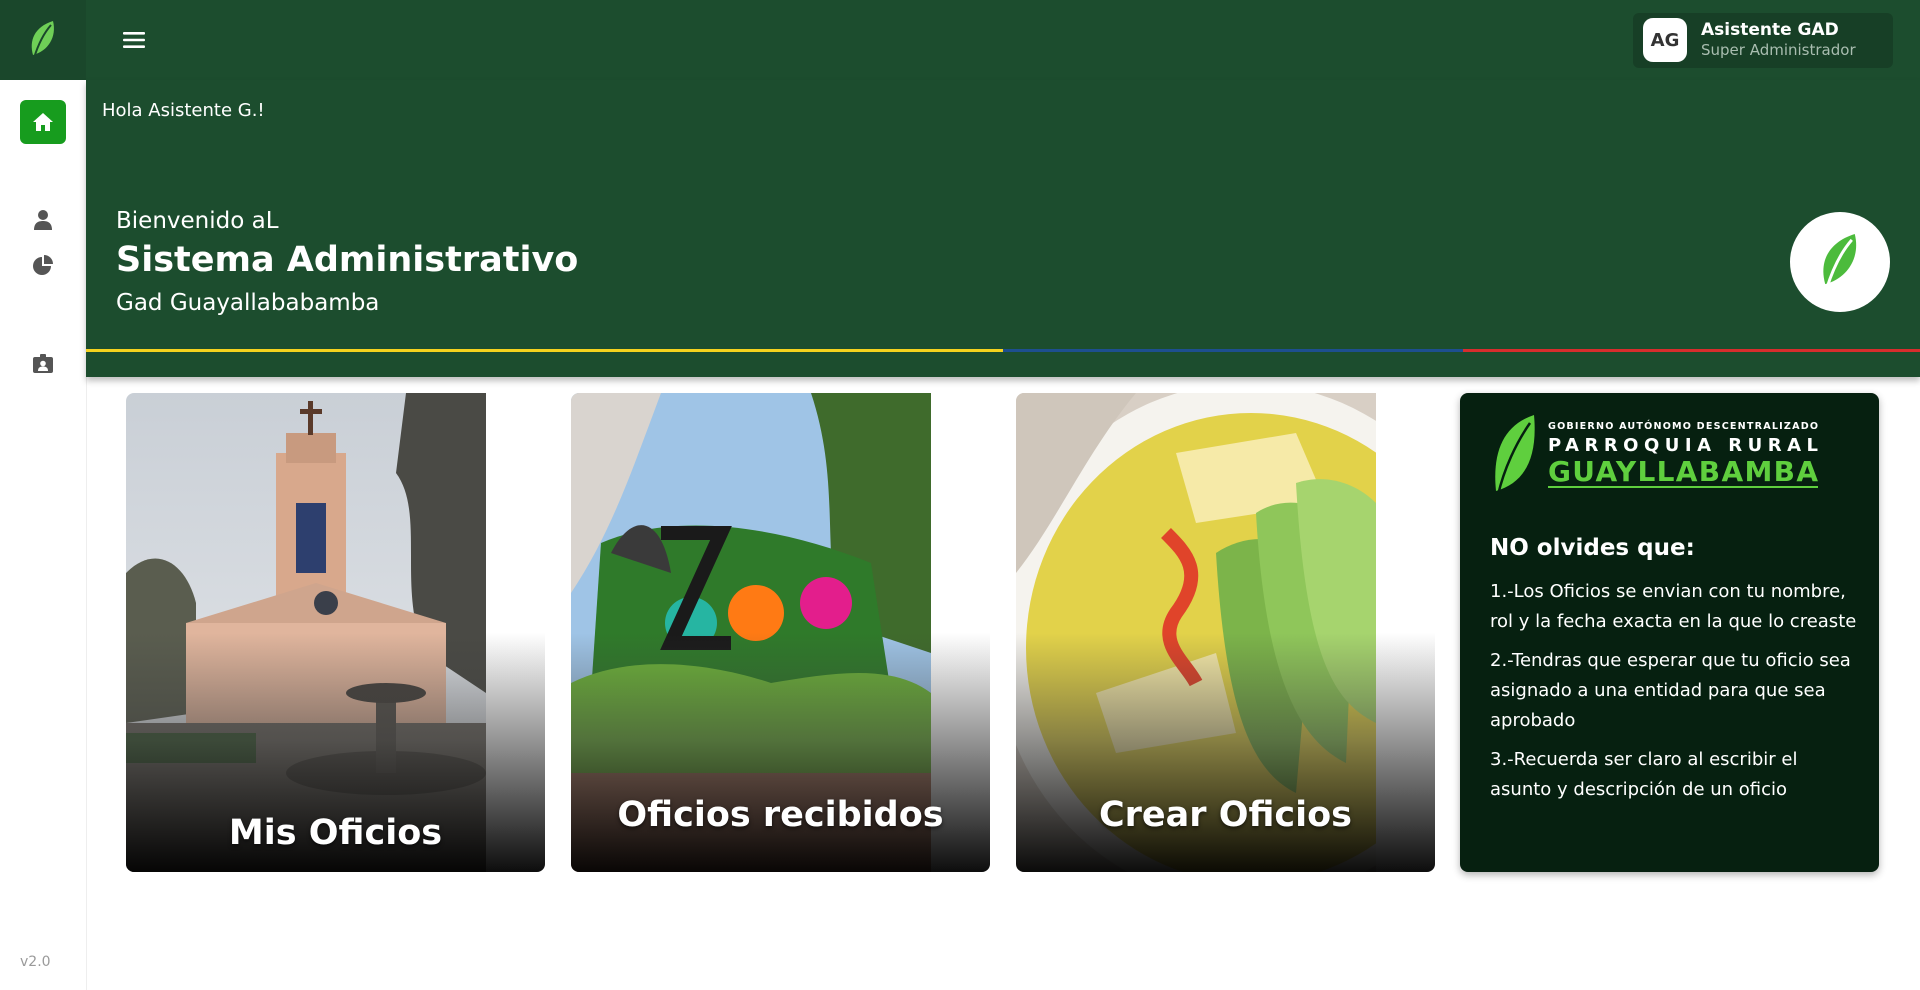  I want to click on page-subtitle: Gad Guayallababamba, so click(248, 303).